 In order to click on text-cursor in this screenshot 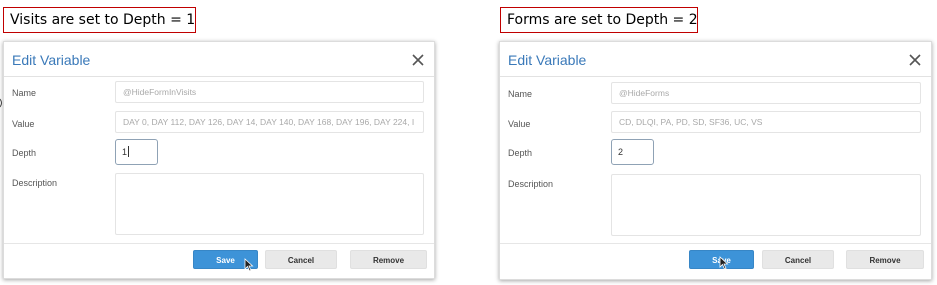, I will do `click(129, 151)`.